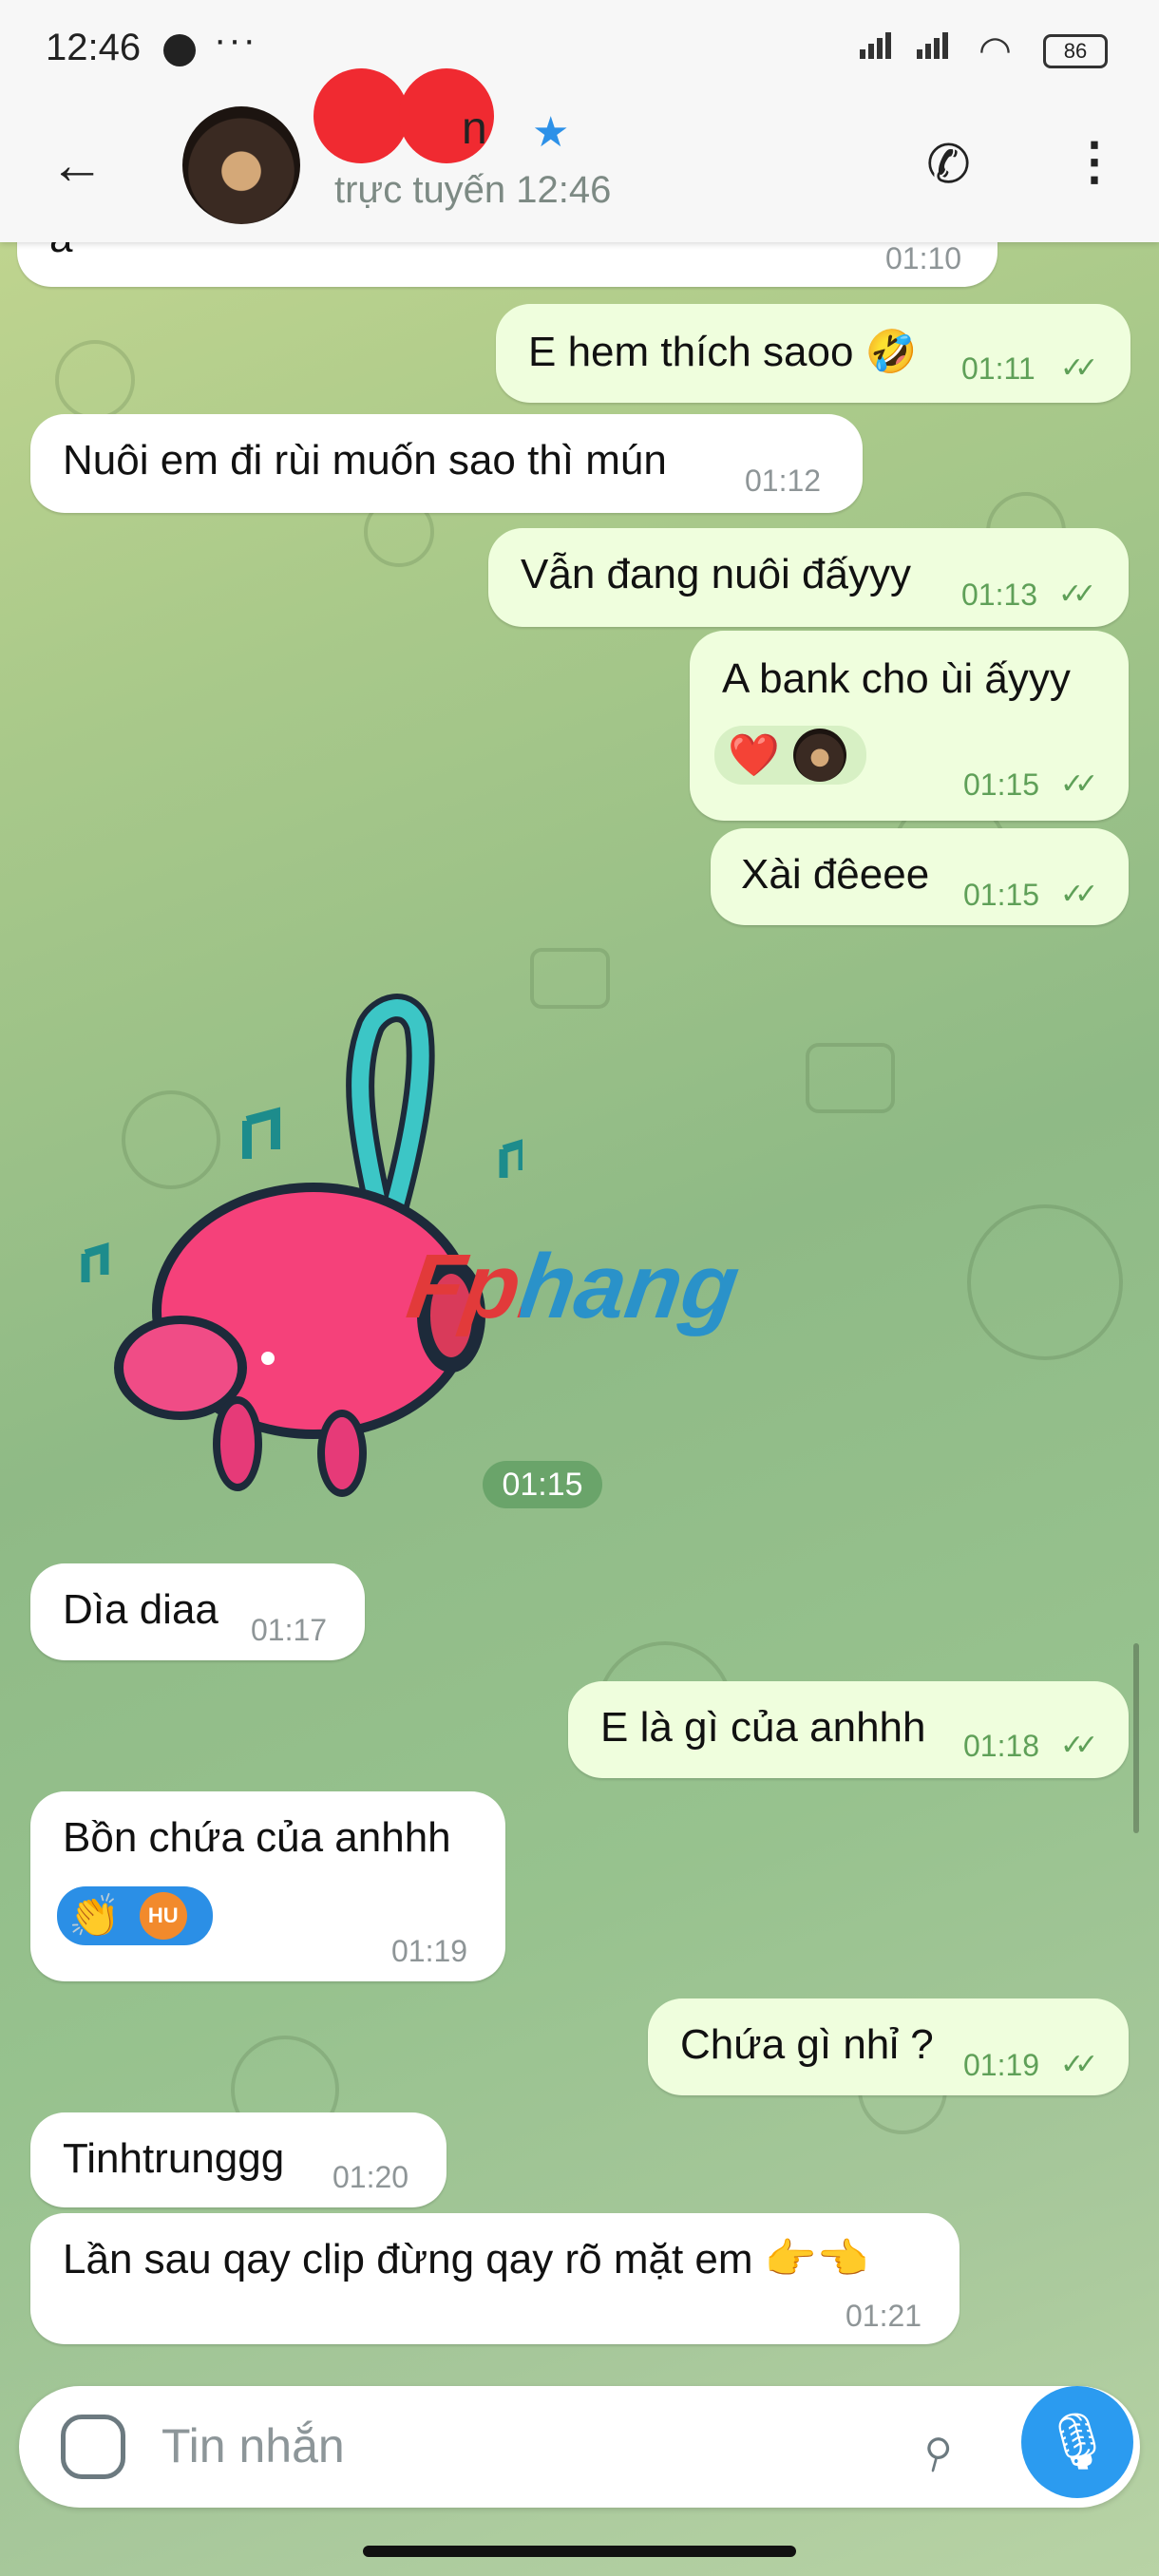  I want to click on premium-star-icon: ★, so click(551, 132).